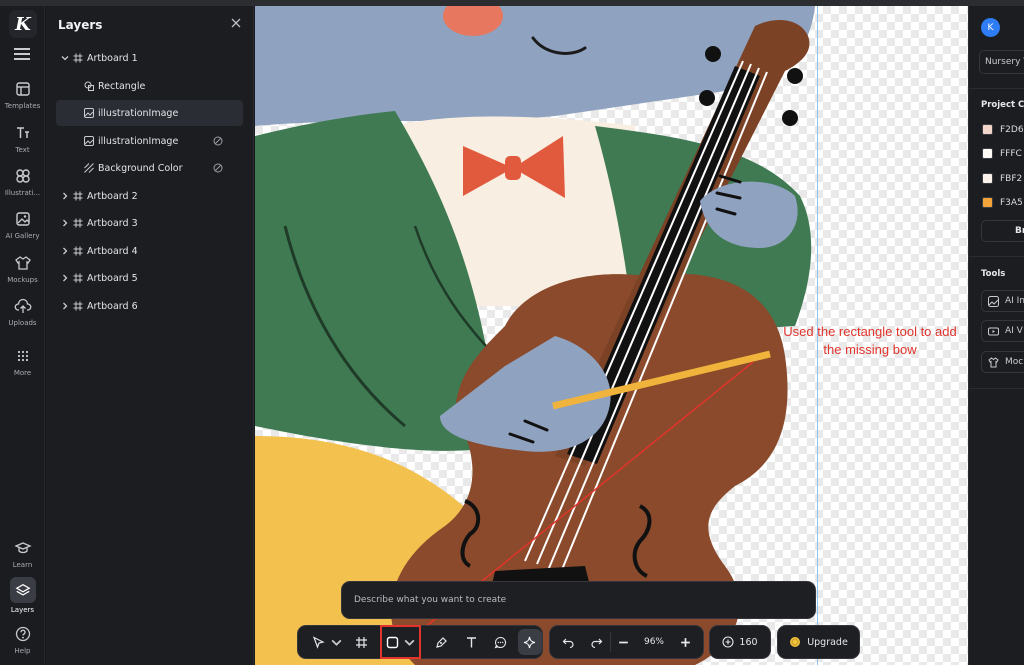 This screenshot has height=665, width=1024. Describe the element at coordinates (993, 274) in the screenshot. I see `tools-title: Tools` at that location.